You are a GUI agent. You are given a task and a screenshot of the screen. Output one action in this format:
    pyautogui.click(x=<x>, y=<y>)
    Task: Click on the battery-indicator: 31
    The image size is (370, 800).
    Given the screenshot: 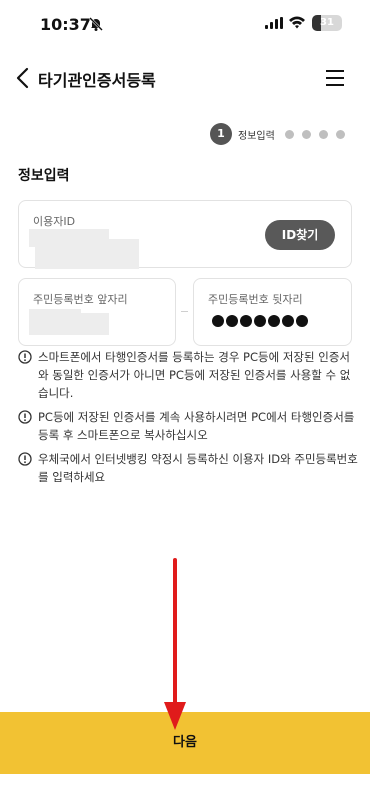 What is the action you would take?
    pyautogui.click(x=327, y=23)
    